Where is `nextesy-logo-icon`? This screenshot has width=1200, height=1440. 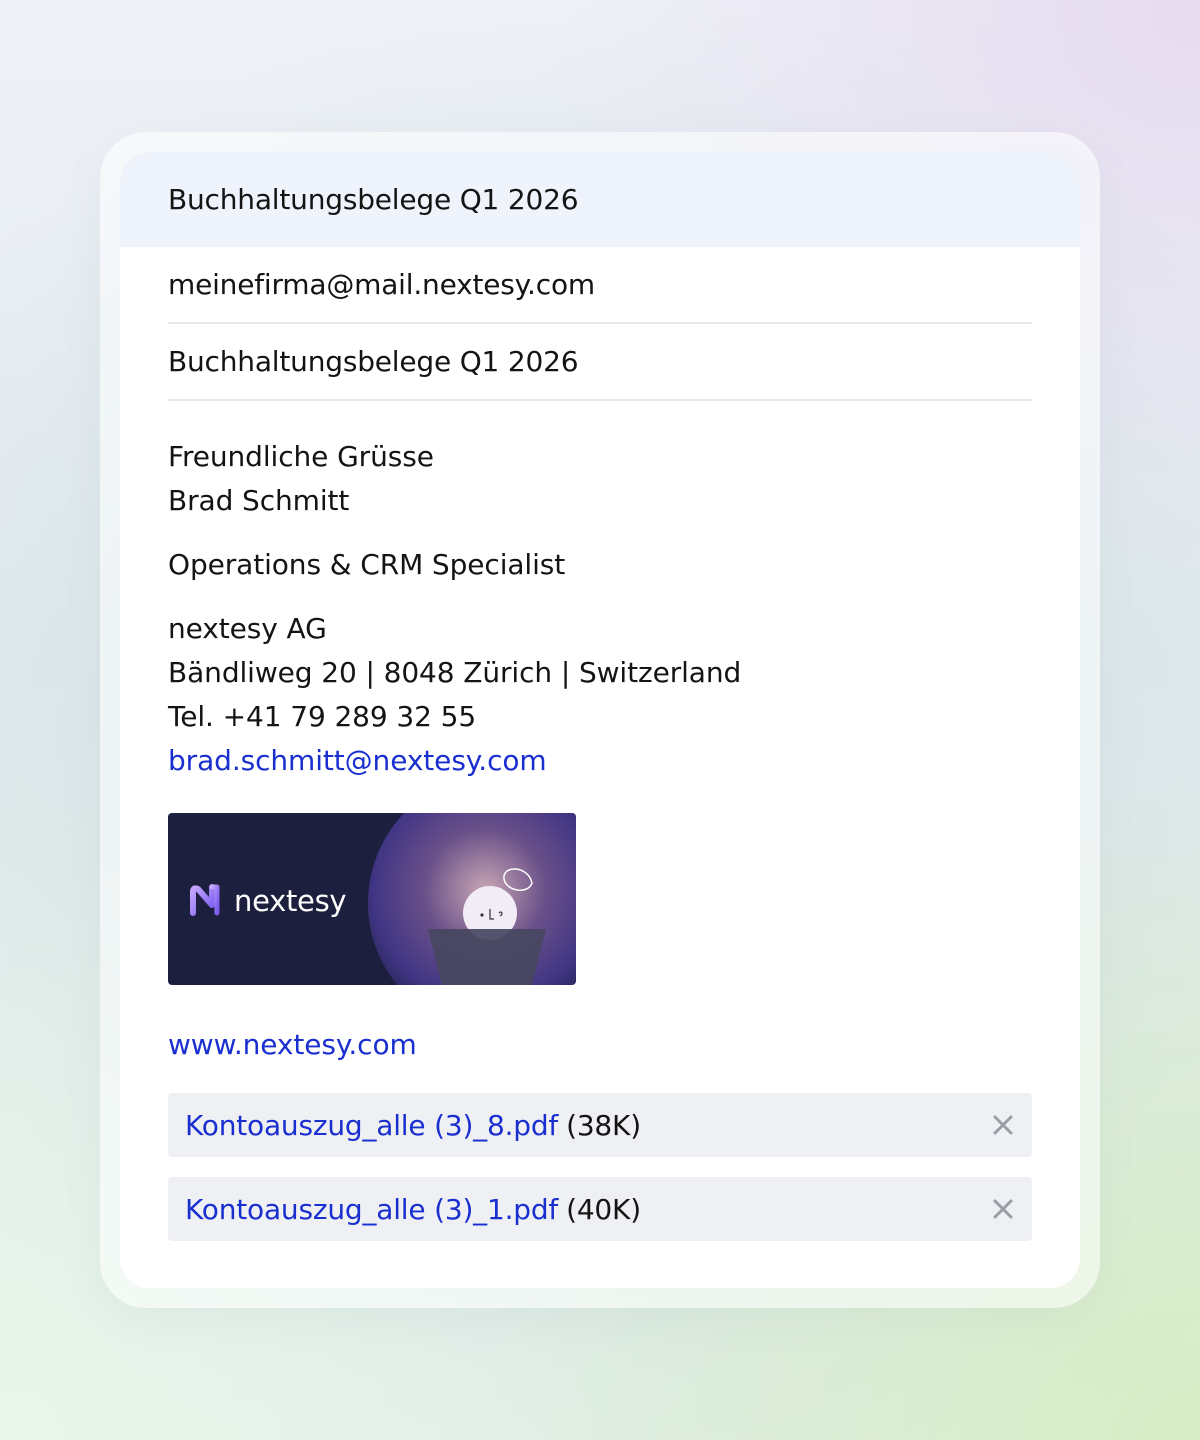 nextesy-logo-icon is located at coordinates (205, 900).